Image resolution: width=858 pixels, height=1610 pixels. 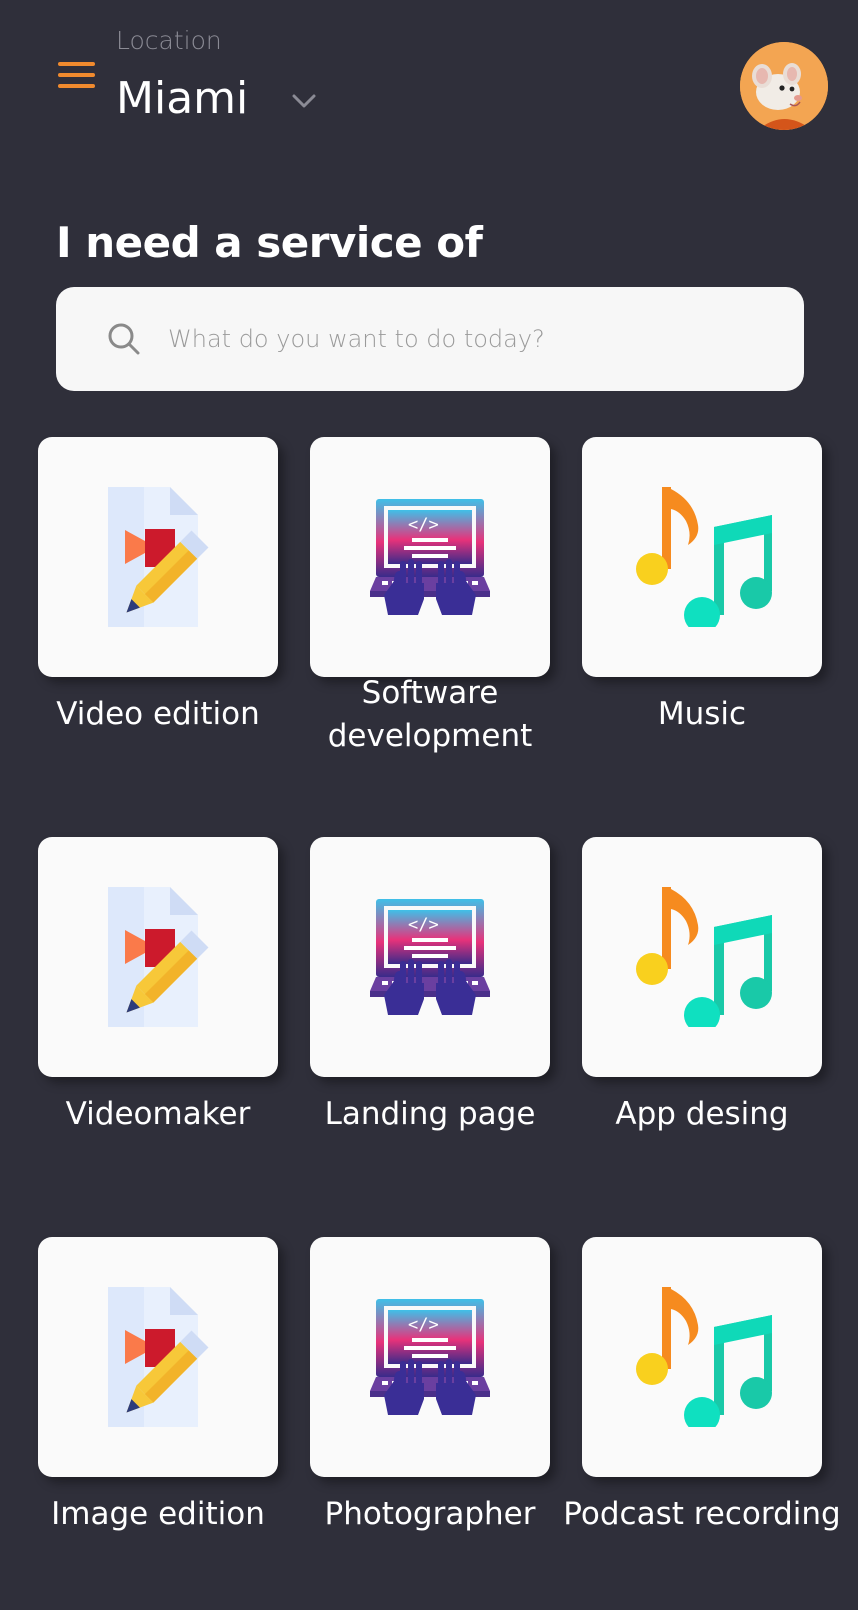 I want to click on avatar, so click(x=784, y=86).